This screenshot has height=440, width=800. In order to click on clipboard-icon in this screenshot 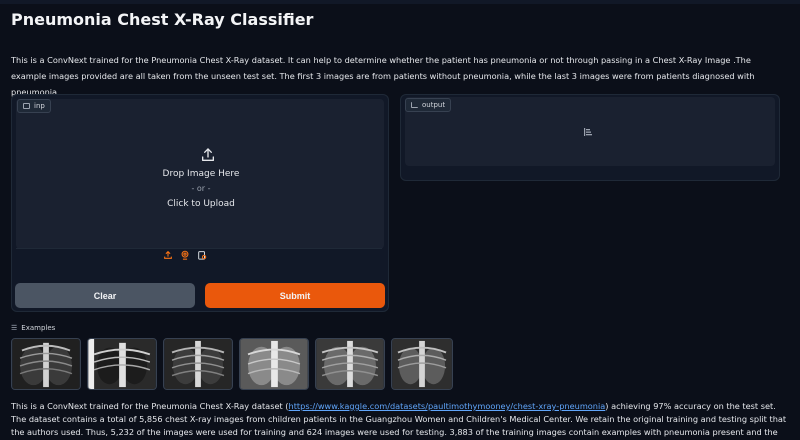, I will do `click(202, 255)`.